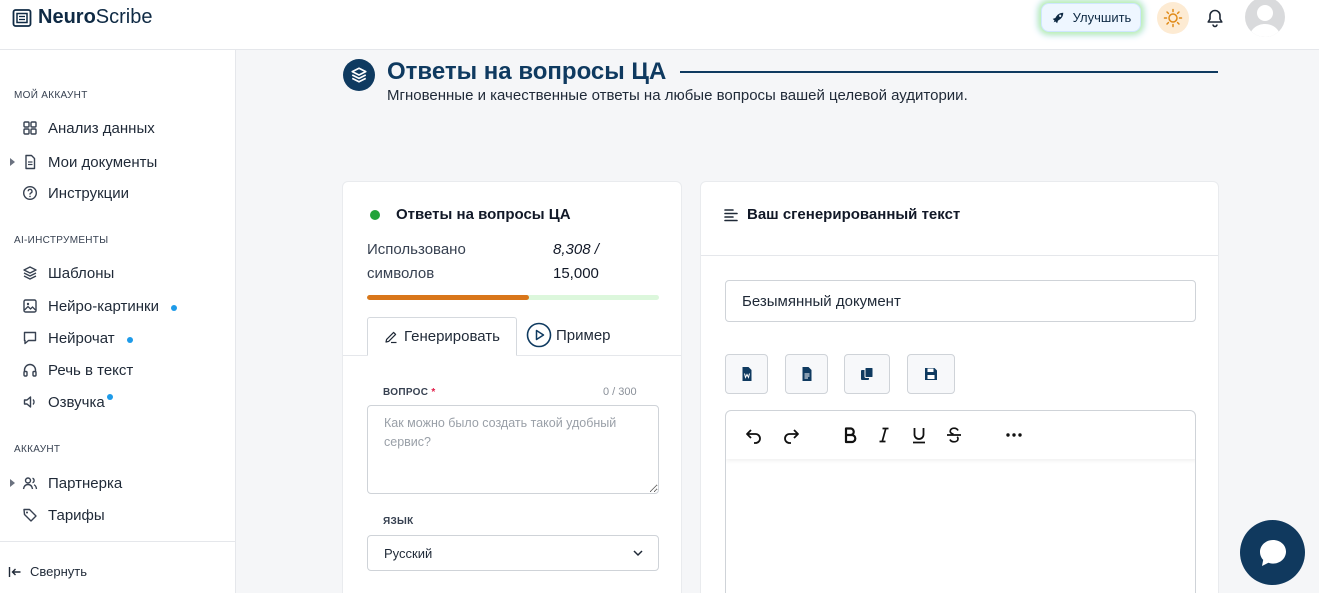 This screenshot has width=1319, height=593. I want to click on export-word-button, so click(746, 374).